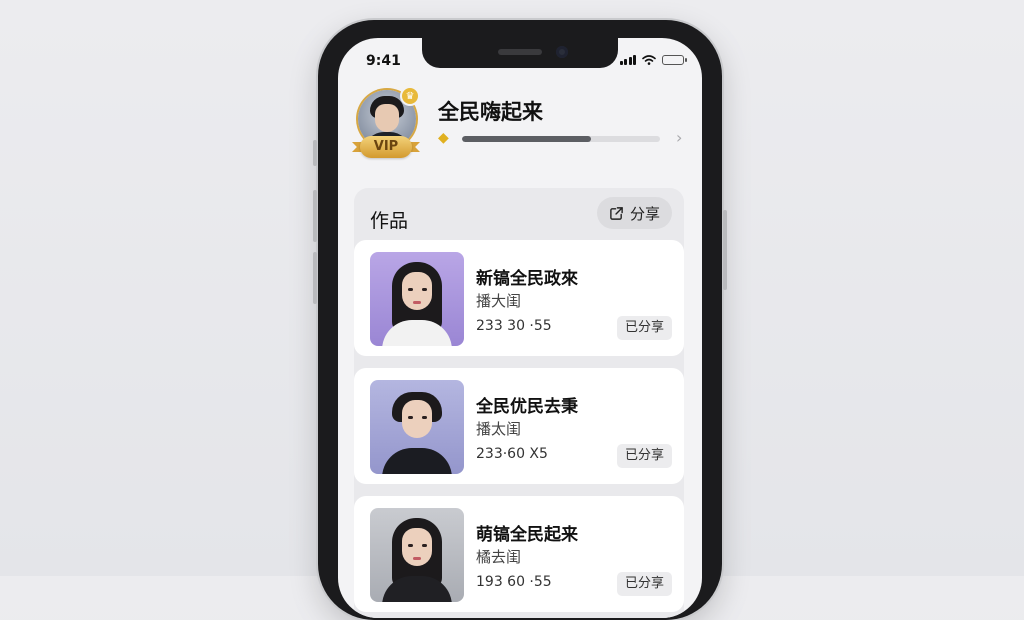  What do you see at coordinates (526, 139) in the screenshot?
I see `level-progress-fill` at bounding box center [526, 139].